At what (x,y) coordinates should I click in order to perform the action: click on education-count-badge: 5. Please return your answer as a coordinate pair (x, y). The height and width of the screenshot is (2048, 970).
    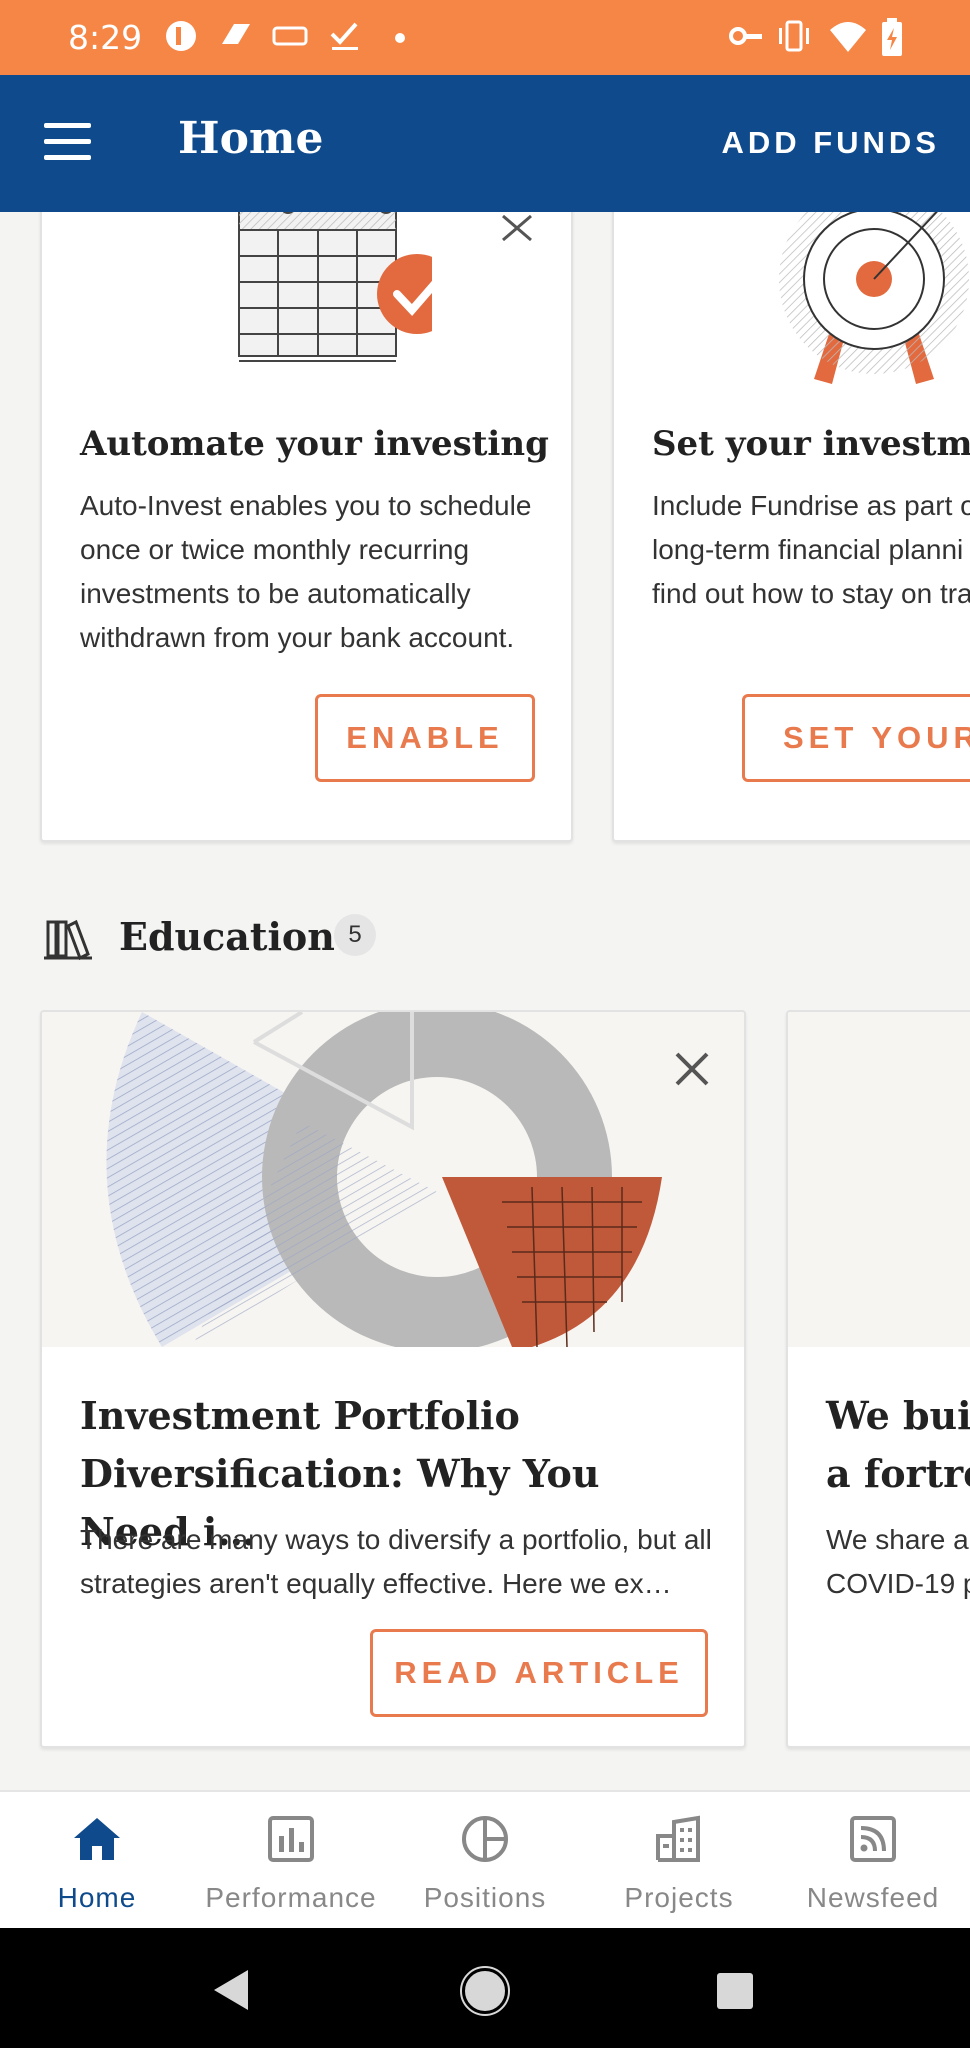
    Looking at the image, I should click on (355, 935).